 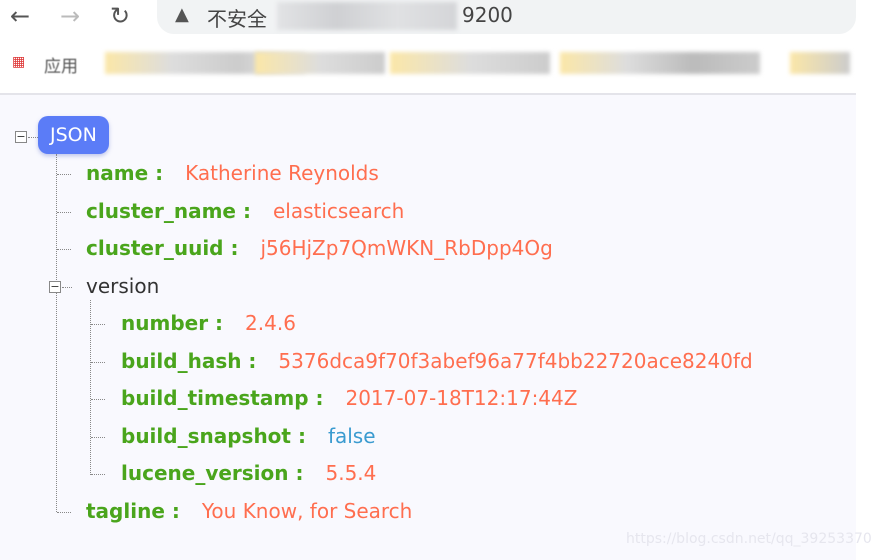 What do you see at coordinates (133, 511) in the screenshot?
I see `key: tagline :` at bounding box center [133, 511].